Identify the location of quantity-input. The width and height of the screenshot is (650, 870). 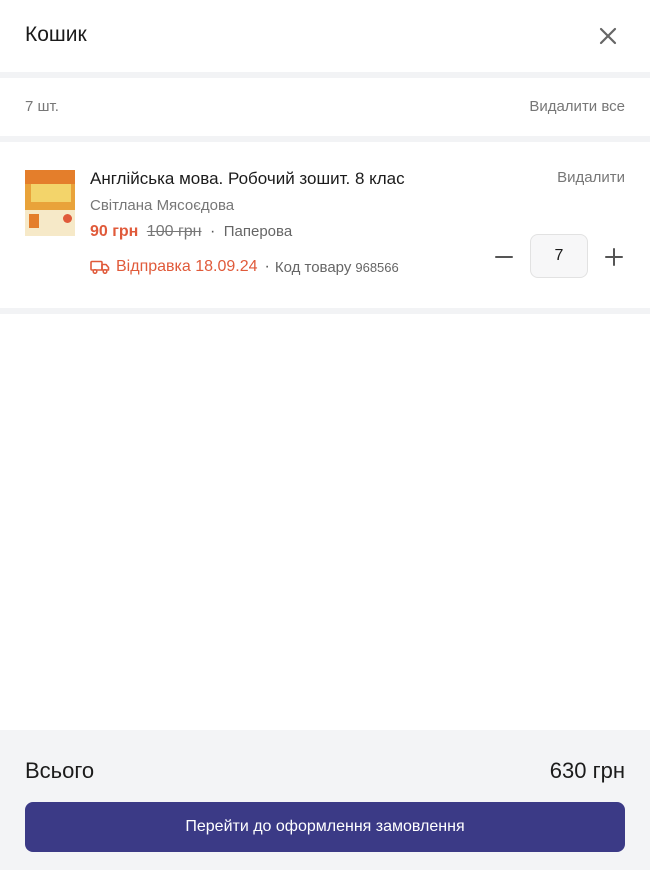
(559, 256).